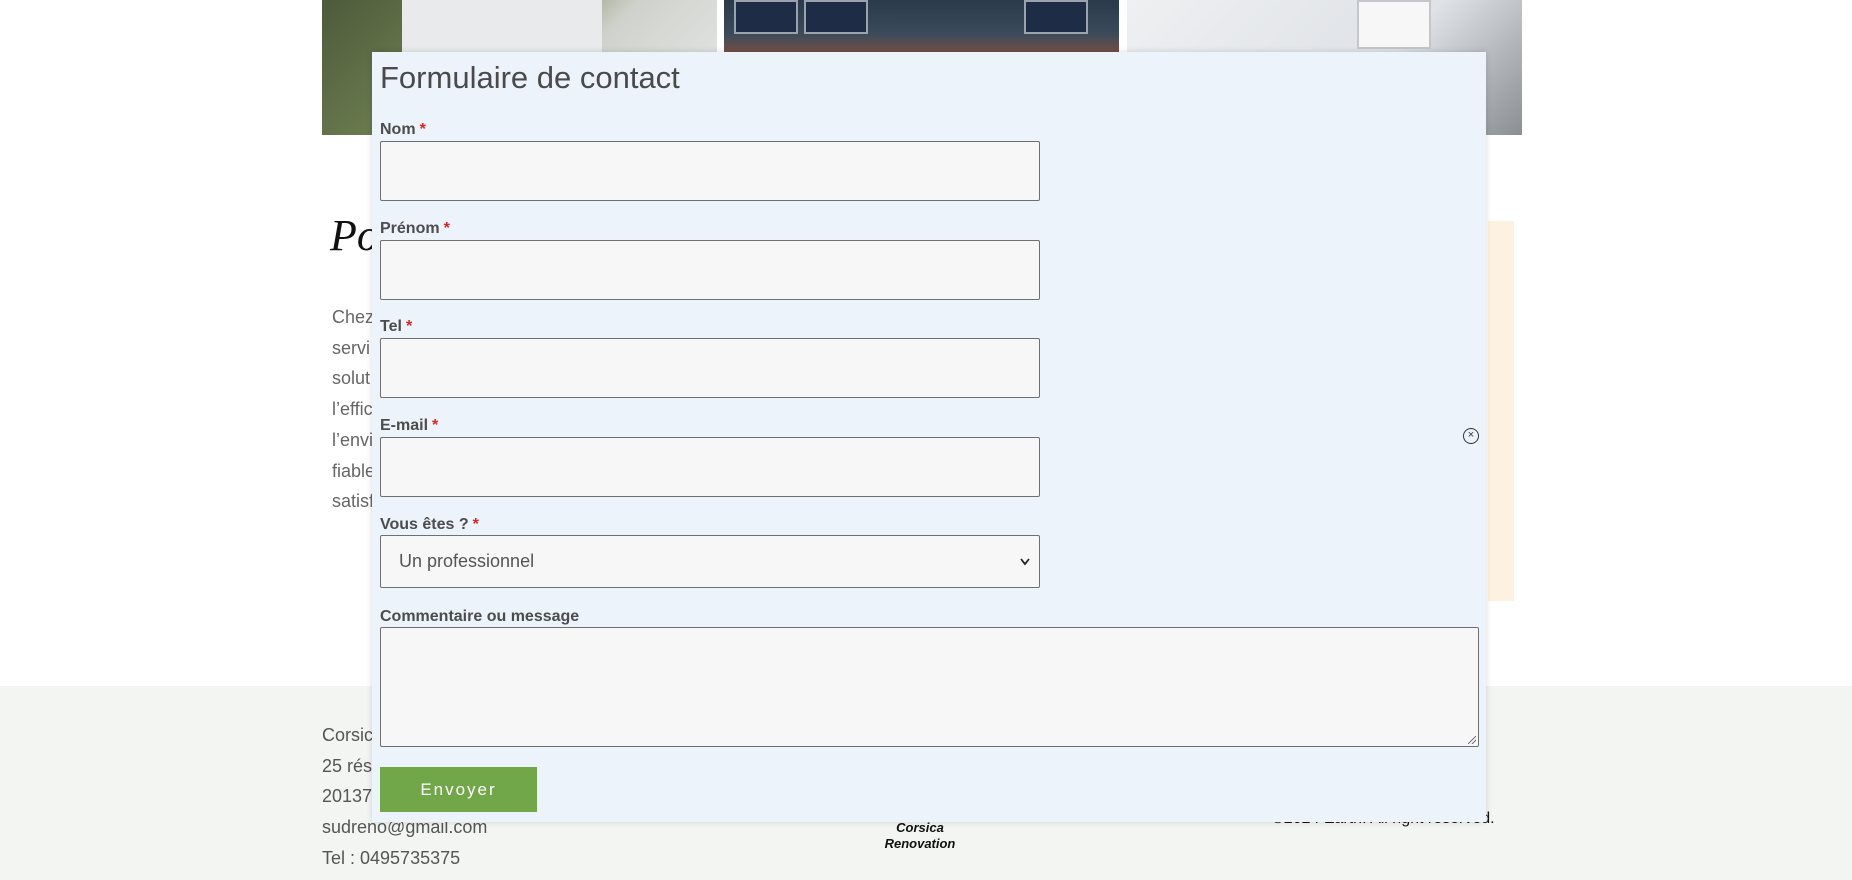 Image resolution: width=1852 pixels, height=880 pixels. I want to click on label-text: E-mail, so click(404, 425).